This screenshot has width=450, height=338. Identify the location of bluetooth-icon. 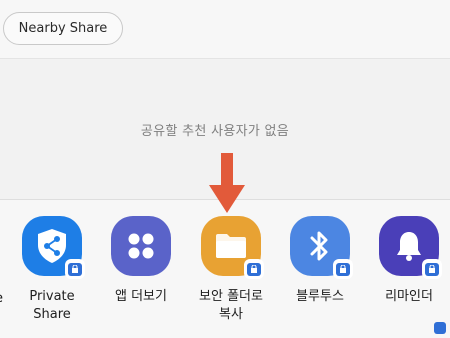
(319, 246).